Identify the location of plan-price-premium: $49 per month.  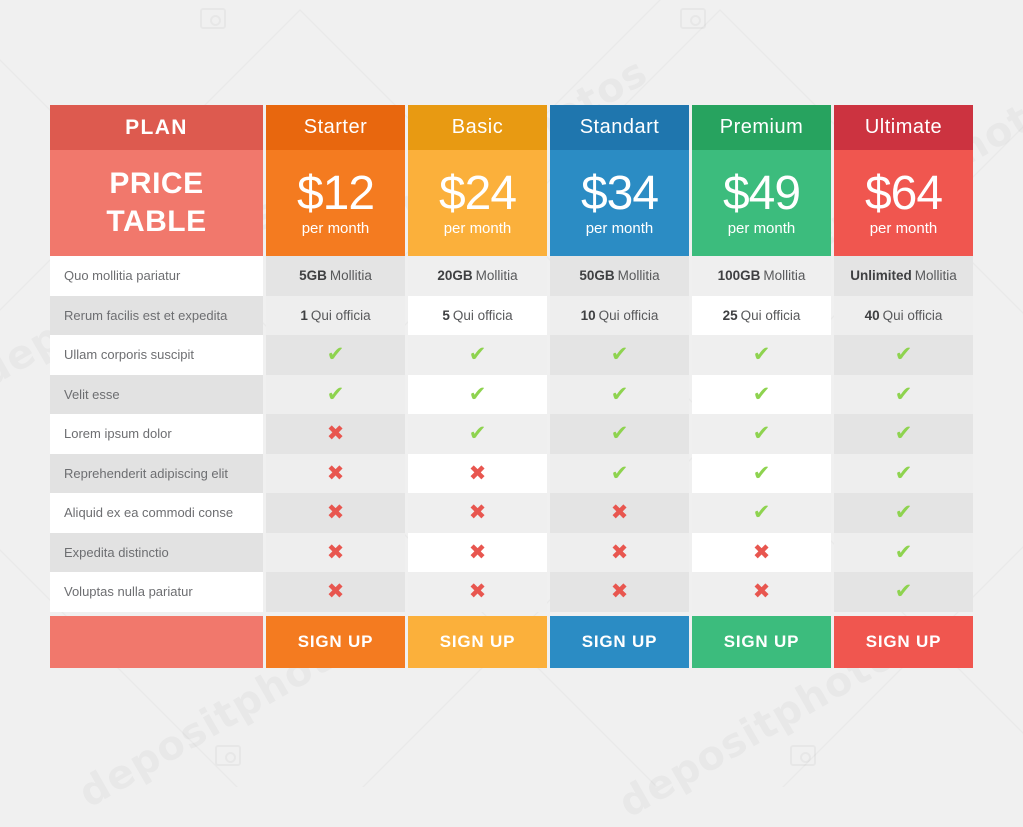
(761, 203).